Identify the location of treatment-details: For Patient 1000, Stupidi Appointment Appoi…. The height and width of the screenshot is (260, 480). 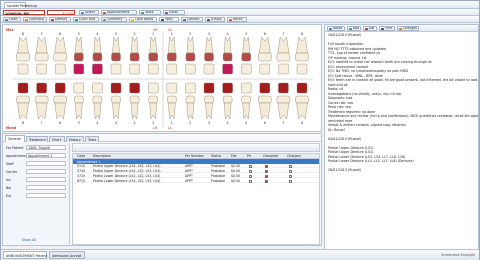
(37, 194).